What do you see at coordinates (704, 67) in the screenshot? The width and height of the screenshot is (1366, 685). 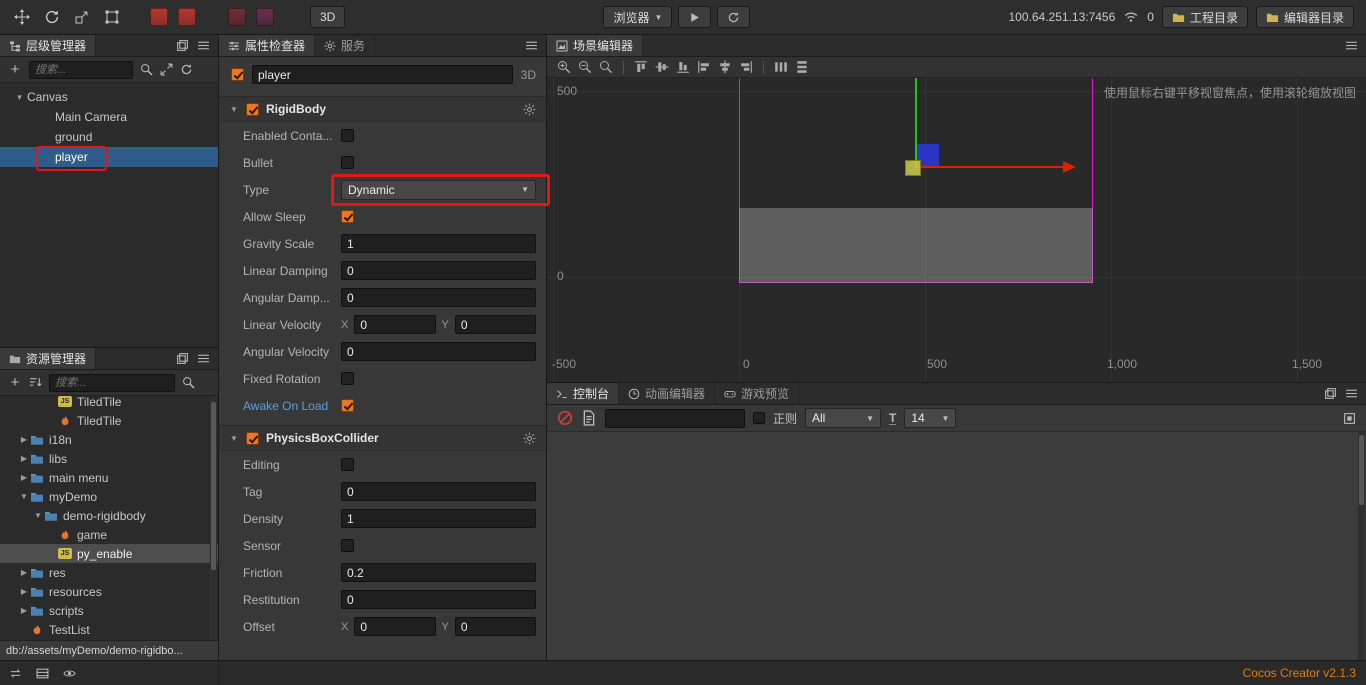 I see `align-left-icon` at bounding box center [704, 67].